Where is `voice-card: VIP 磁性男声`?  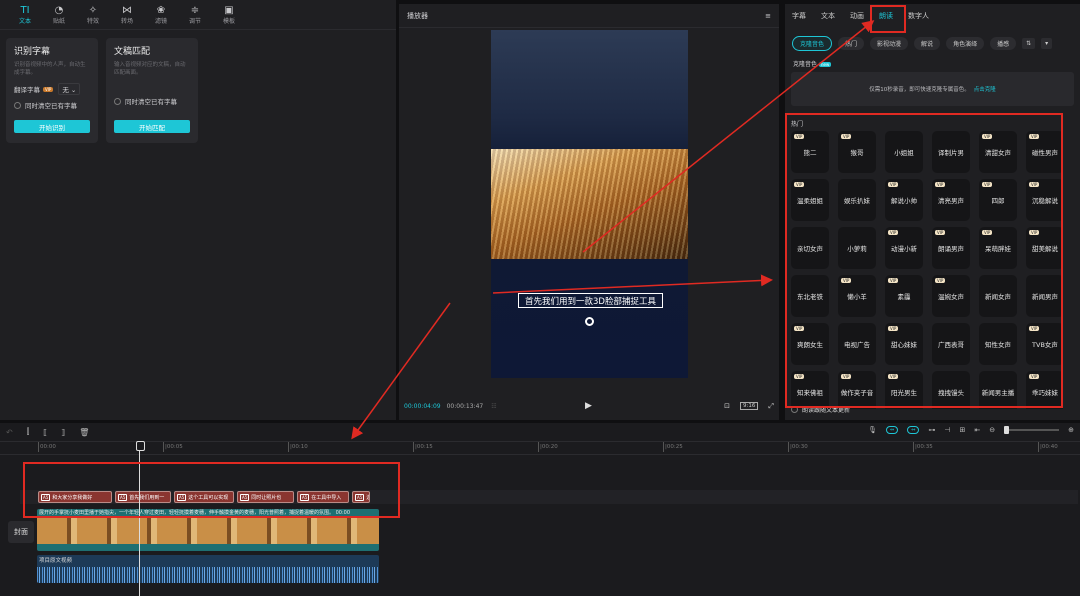 voice-card: VIP 磁性男声 is located at coordinates (1044, 152).